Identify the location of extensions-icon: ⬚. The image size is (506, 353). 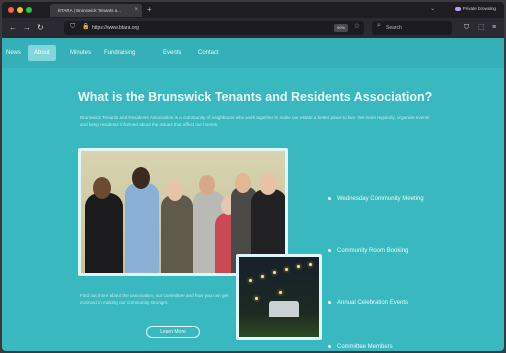
(481, 28).